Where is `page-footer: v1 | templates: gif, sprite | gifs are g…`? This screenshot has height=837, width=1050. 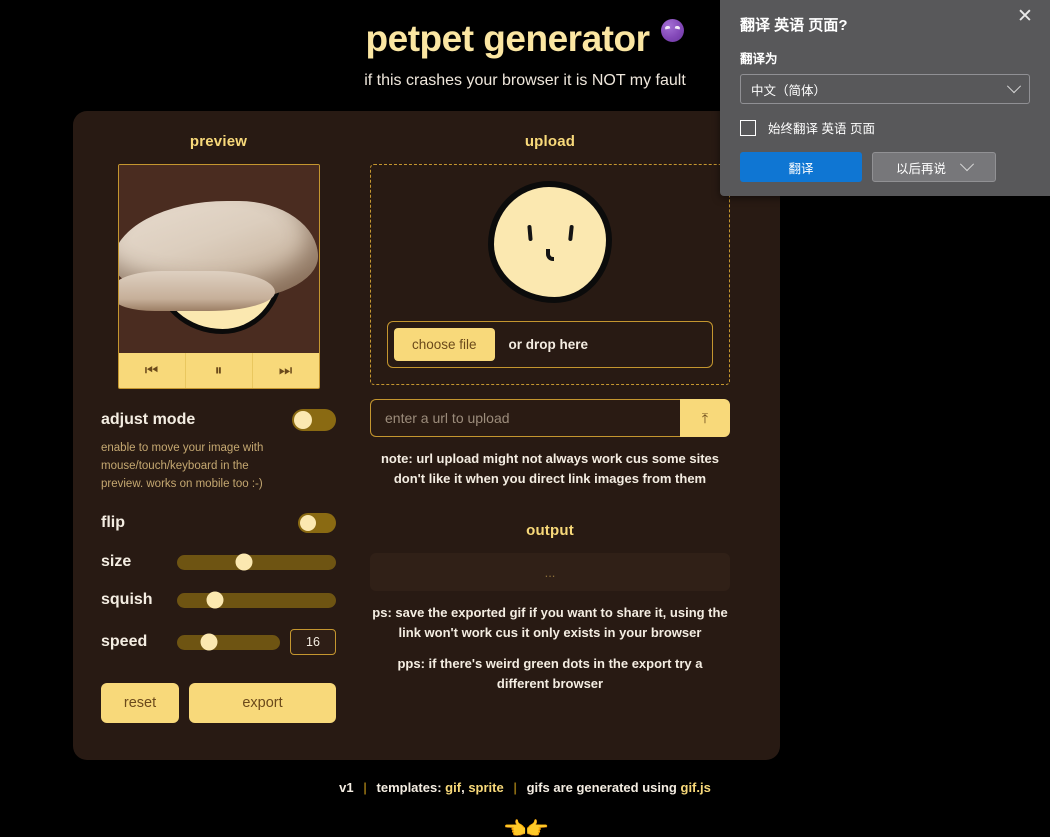
page-footer: v1 | templates: gif, sprite | gifs are g… is located at coordinates (525, 808).